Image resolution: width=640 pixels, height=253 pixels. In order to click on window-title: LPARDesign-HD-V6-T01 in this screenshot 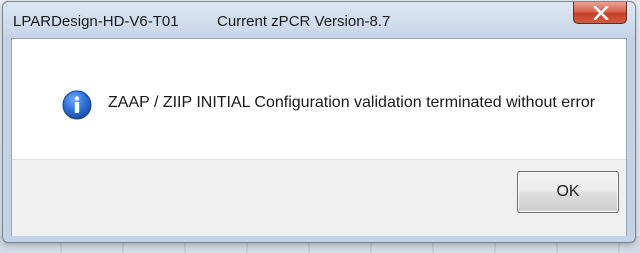, I will do `click(96, 21)`.